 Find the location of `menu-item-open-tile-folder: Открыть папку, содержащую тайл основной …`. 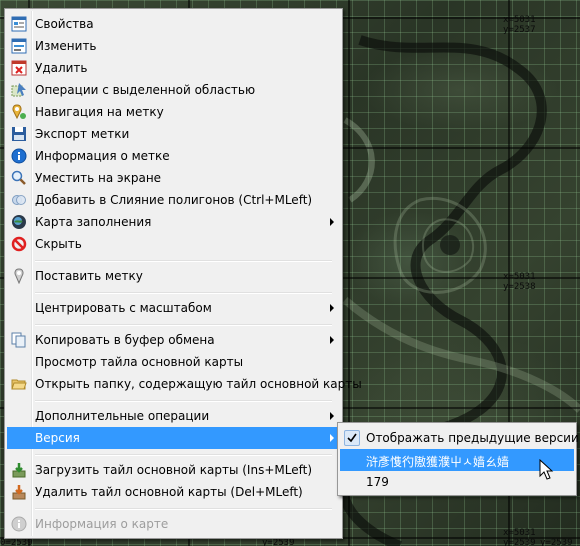

menu-item-open-tile-folder: Открыть папку, содержащую тайл основной … is located at coordinates (184, 384).